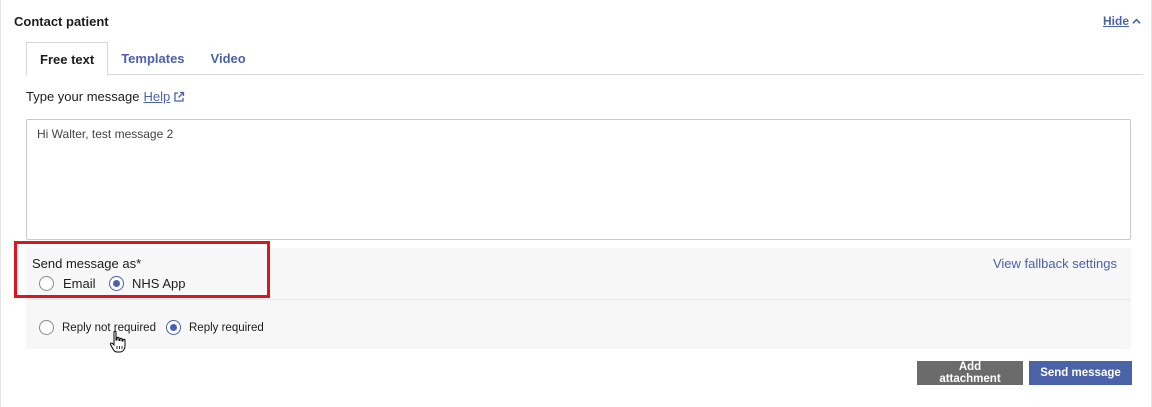 The width and height of the screenshot is (1152, 407). What do you see at coordinates (117, 341) in the screenshot?
I see `hand-pointer-cursor-icon` at bounding box center [117, 341].